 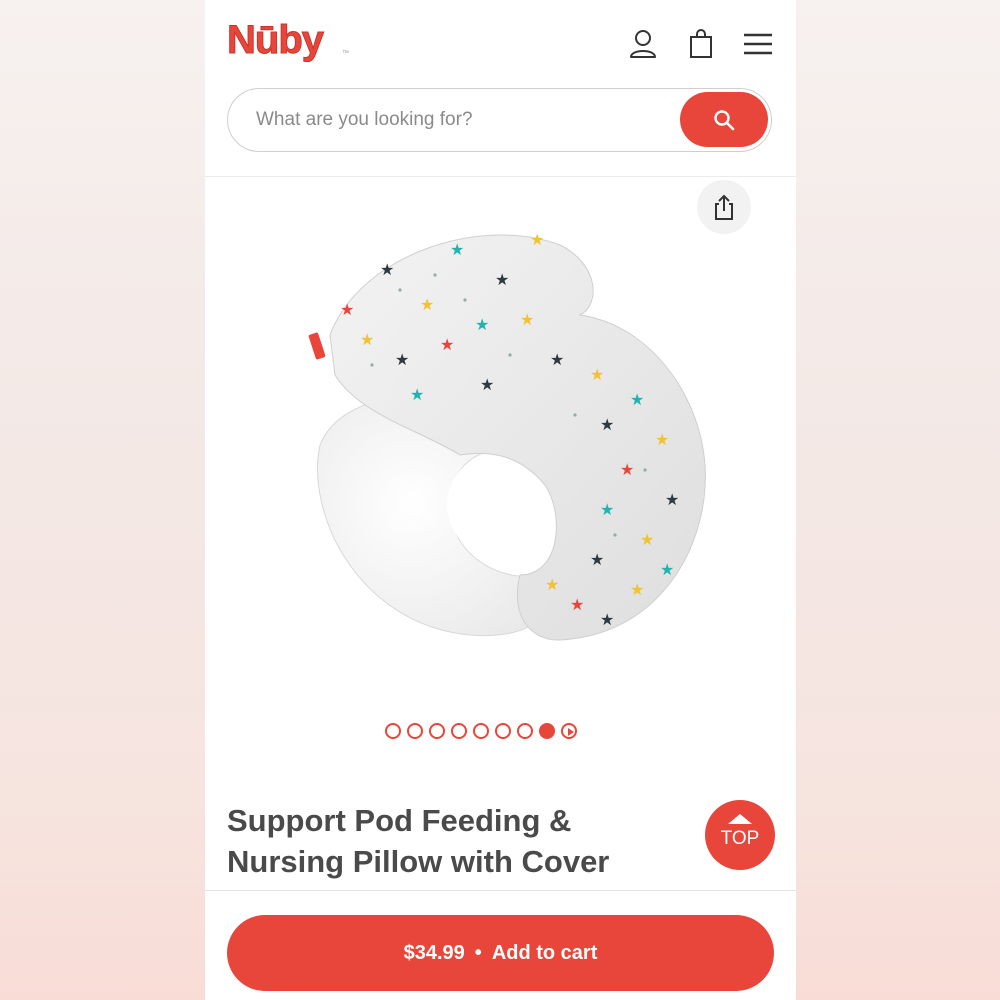 I want to click on sticky-cart-bar: $34.99 • Add to cart, so click(x=500, y=945).